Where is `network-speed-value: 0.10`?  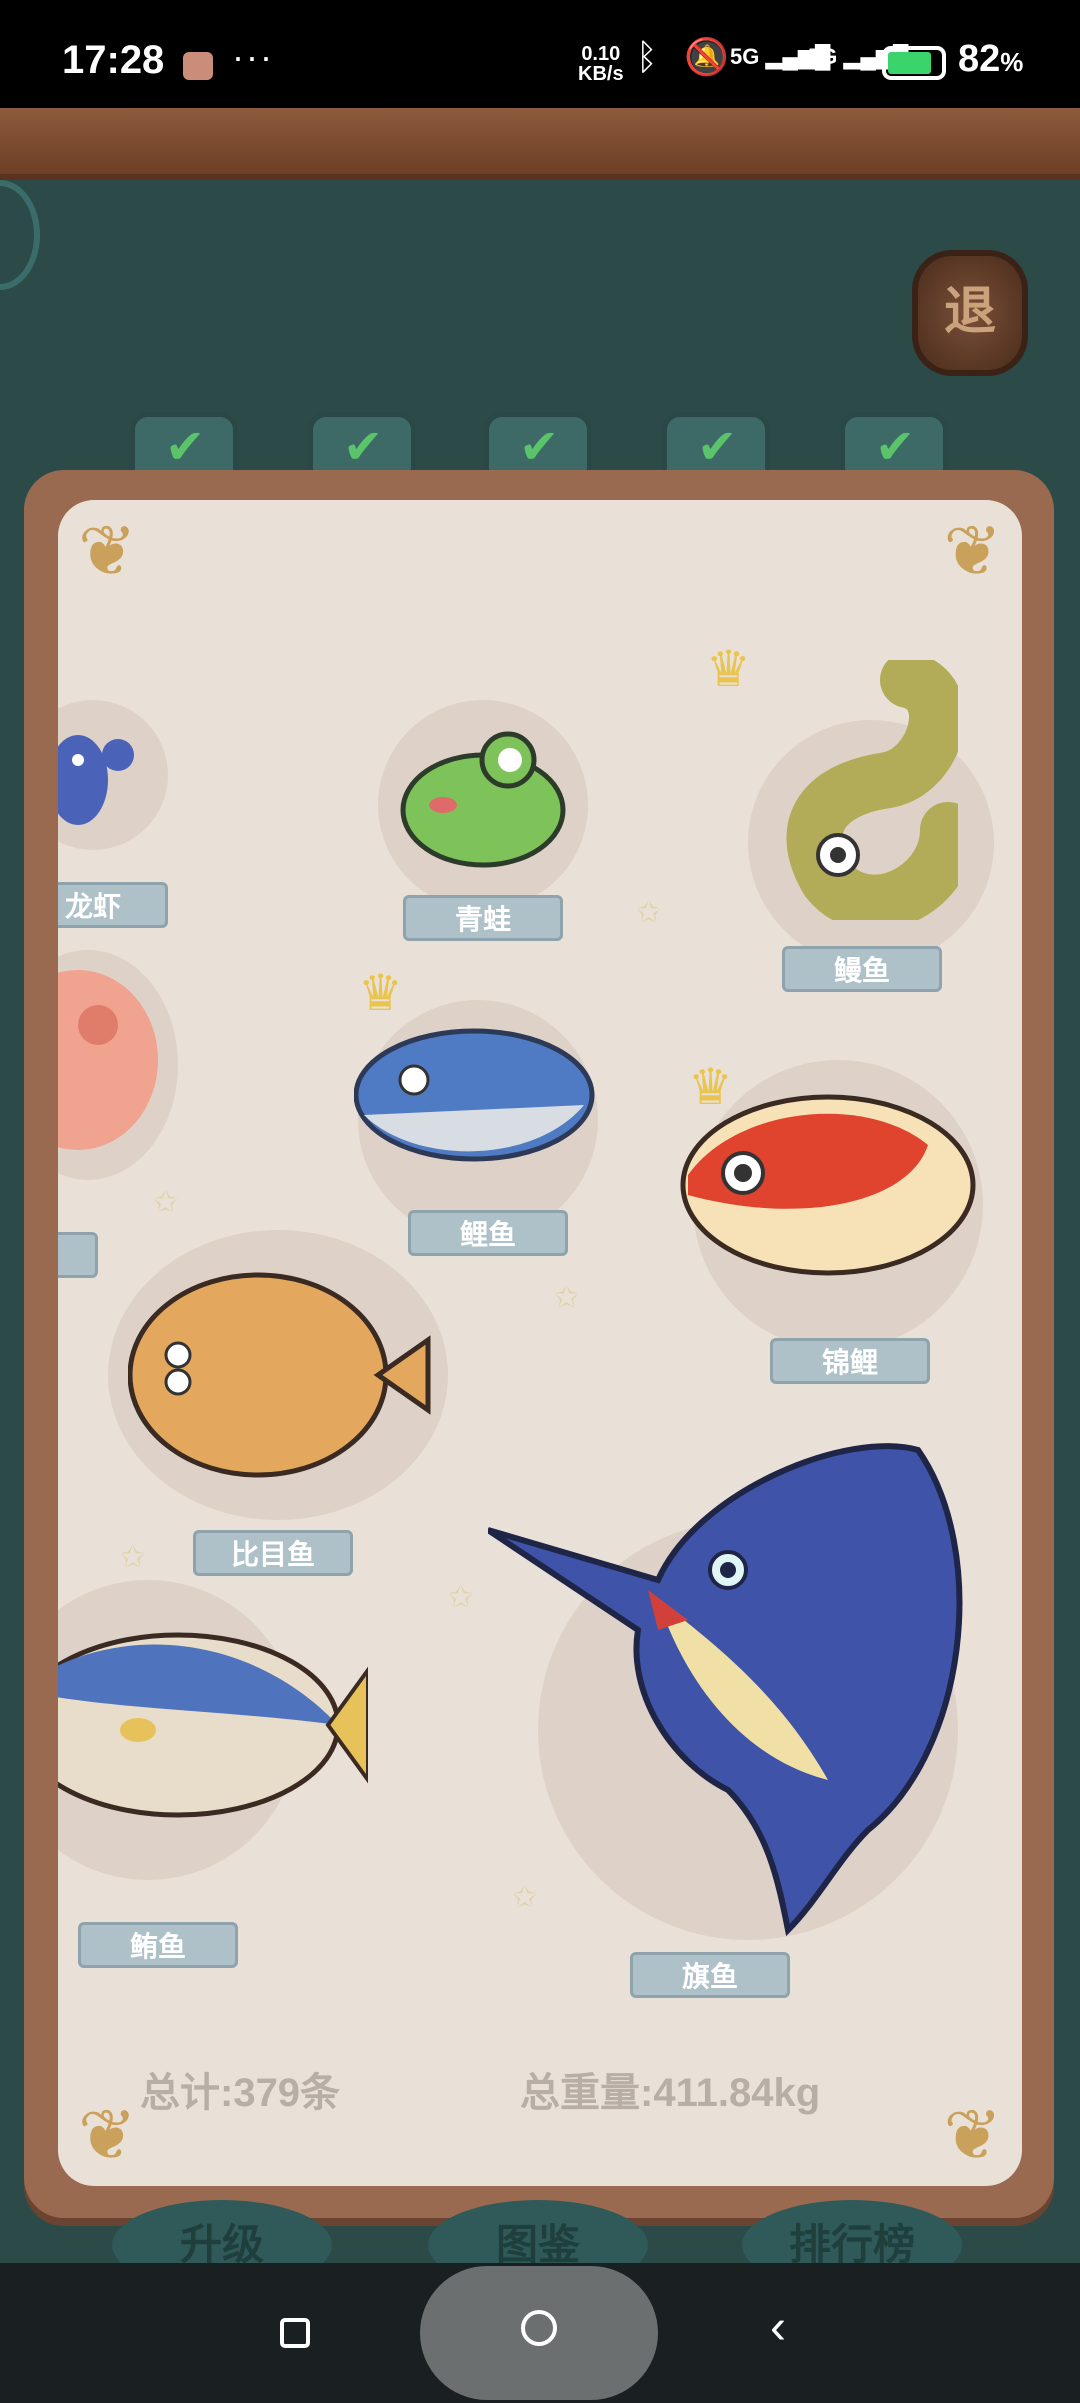
network-speed-value: 0.10 is located at coordinates (601, 54).